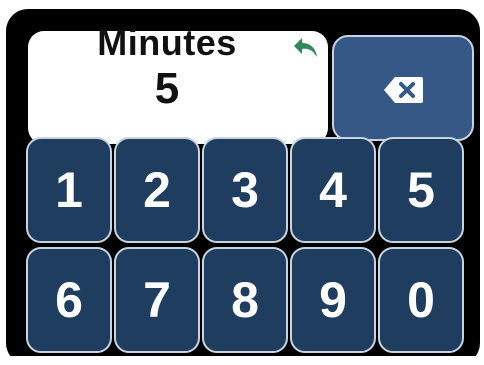 Image resolution: width=484 pixels, height=365 pixels. Describe the element at coordinates (421, 190) in the screenshot. I see `digit-key-5: 5` at that location.